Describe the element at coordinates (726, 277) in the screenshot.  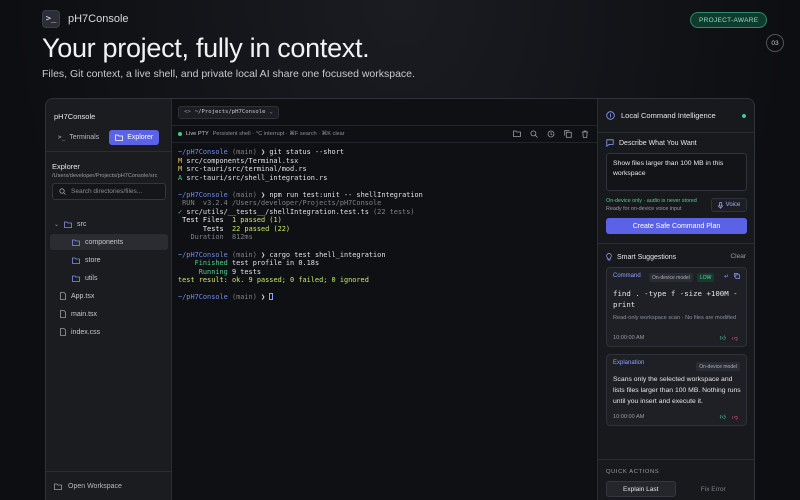
I see `insert-icon: ↵` at that location.